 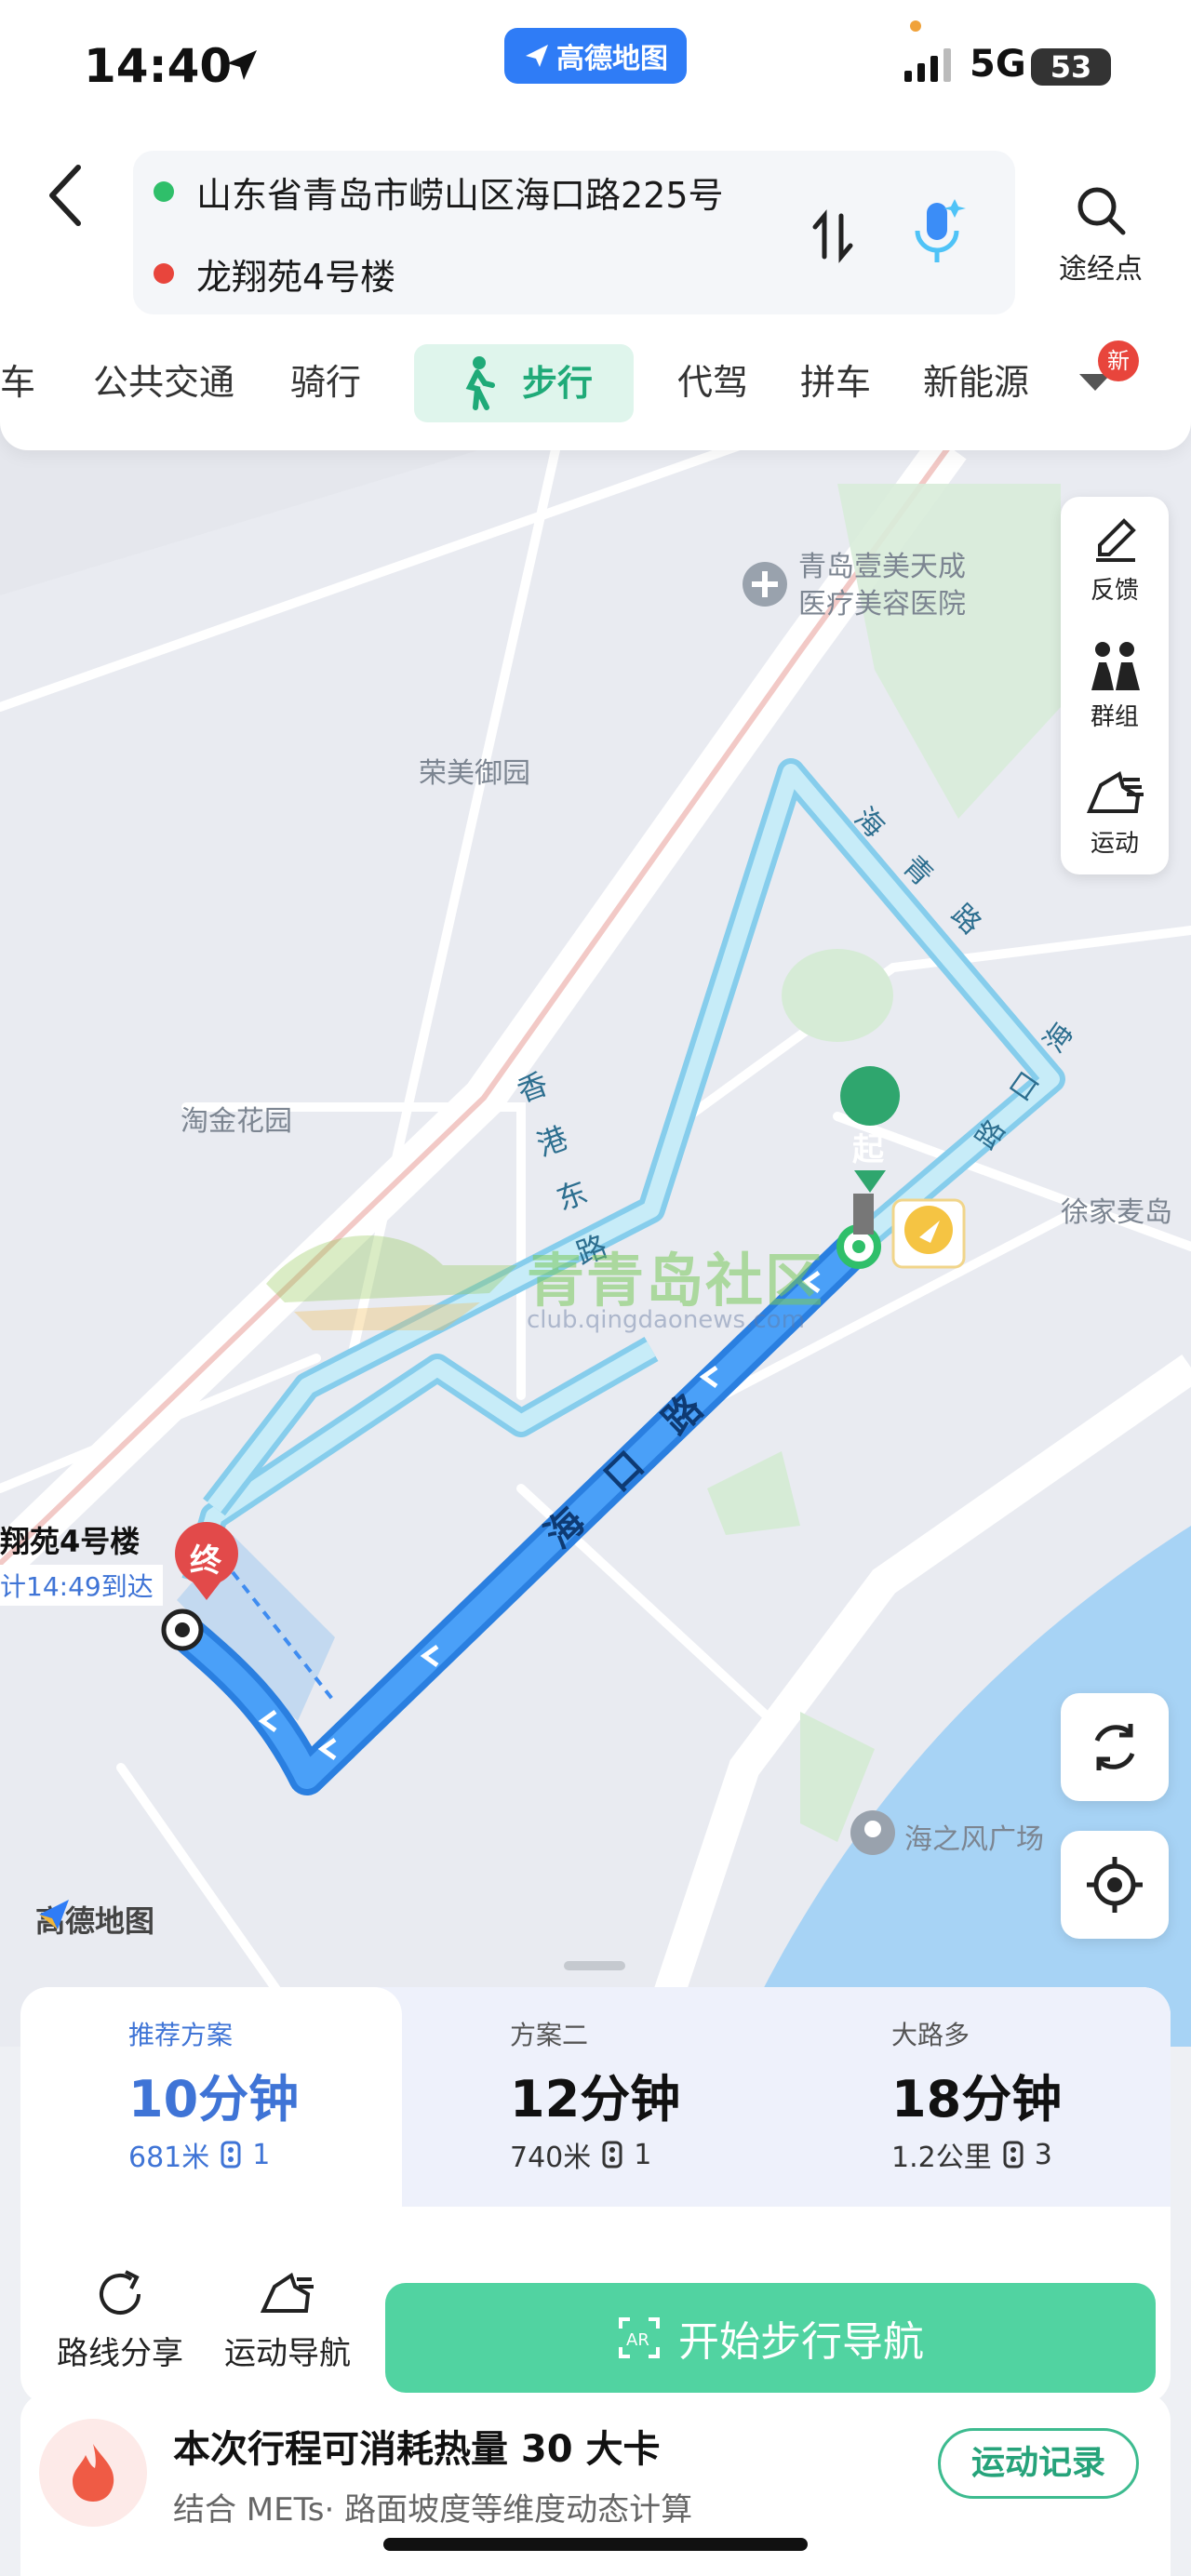 I want to click on watermark-url: club.qingdaonews.com, so click(x=666, y=1320).